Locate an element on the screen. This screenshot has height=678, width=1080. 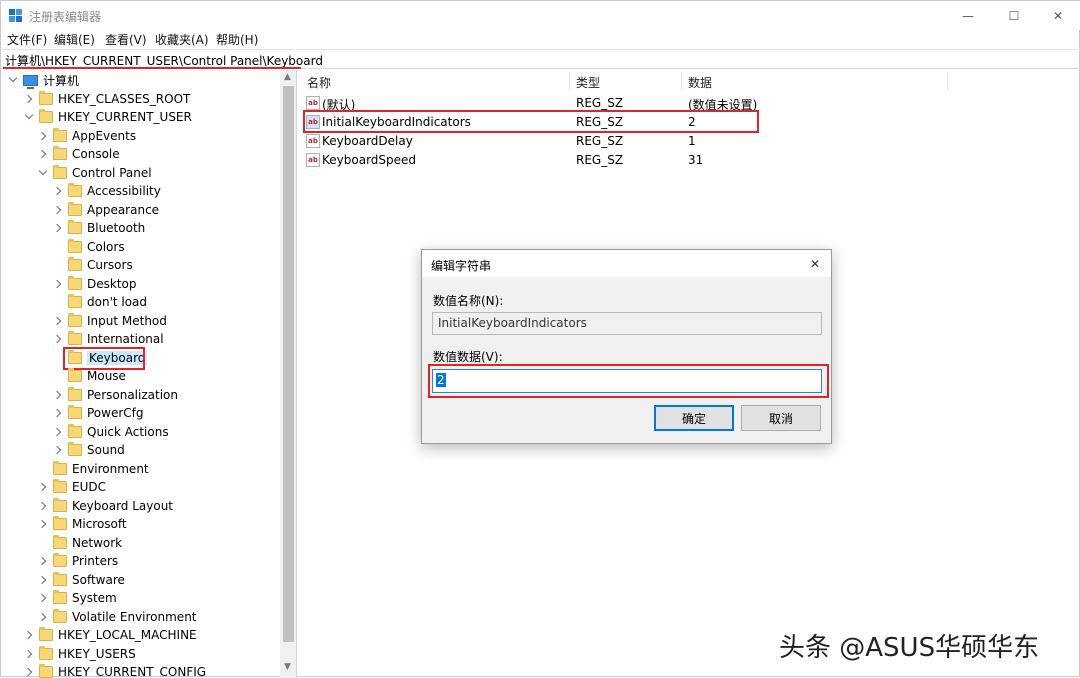
scroll-down-icon: ▼ is located at coordinates (287, 667).